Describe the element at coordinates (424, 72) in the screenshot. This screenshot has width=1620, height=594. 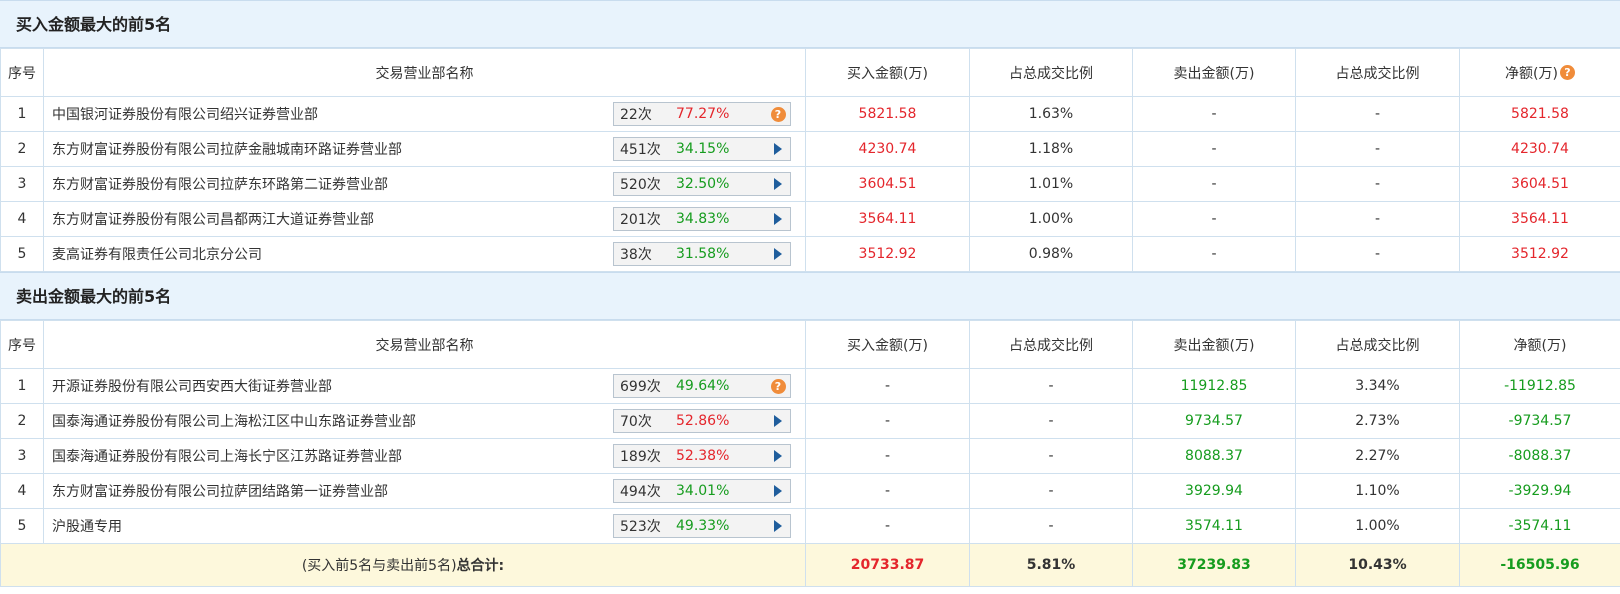
I see `col-desk-name: 交易营业部名称` at that location.